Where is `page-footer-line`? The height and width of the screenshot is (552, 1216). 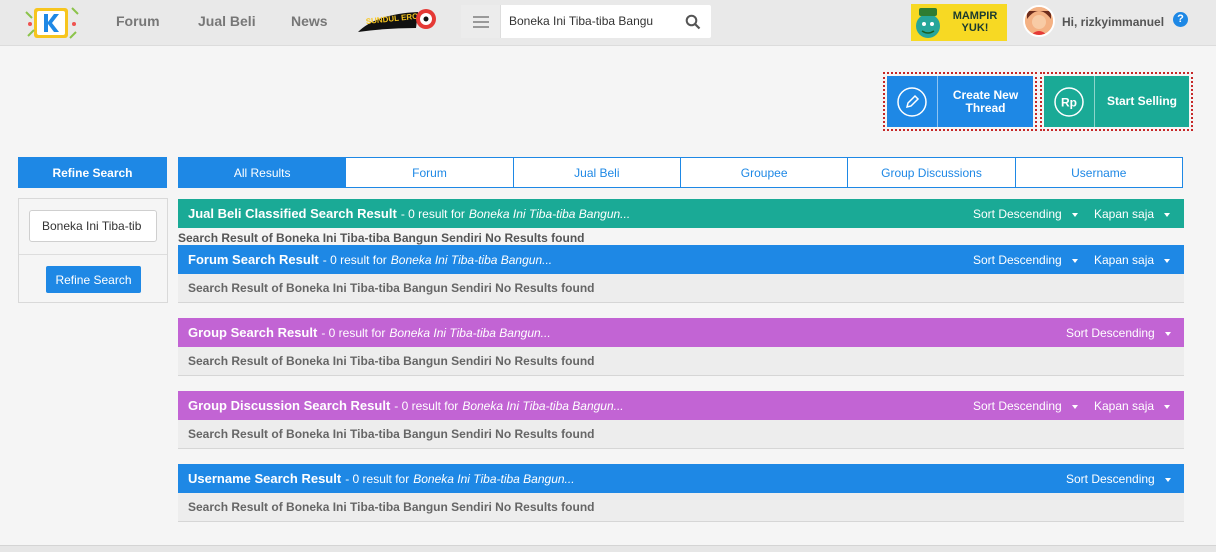 page-footer-line is located at coordinates (608, 548).